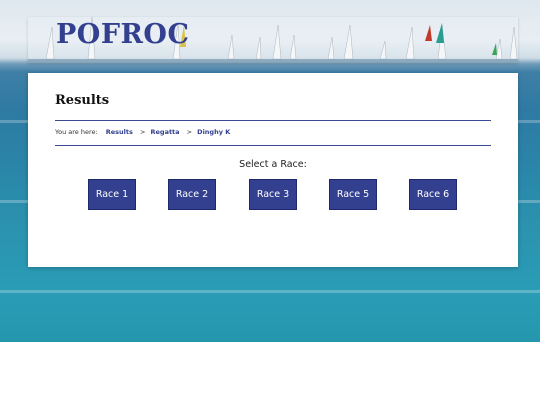 The image size is (540, 405). I want to click on page-title: Results, so click(82, 100).